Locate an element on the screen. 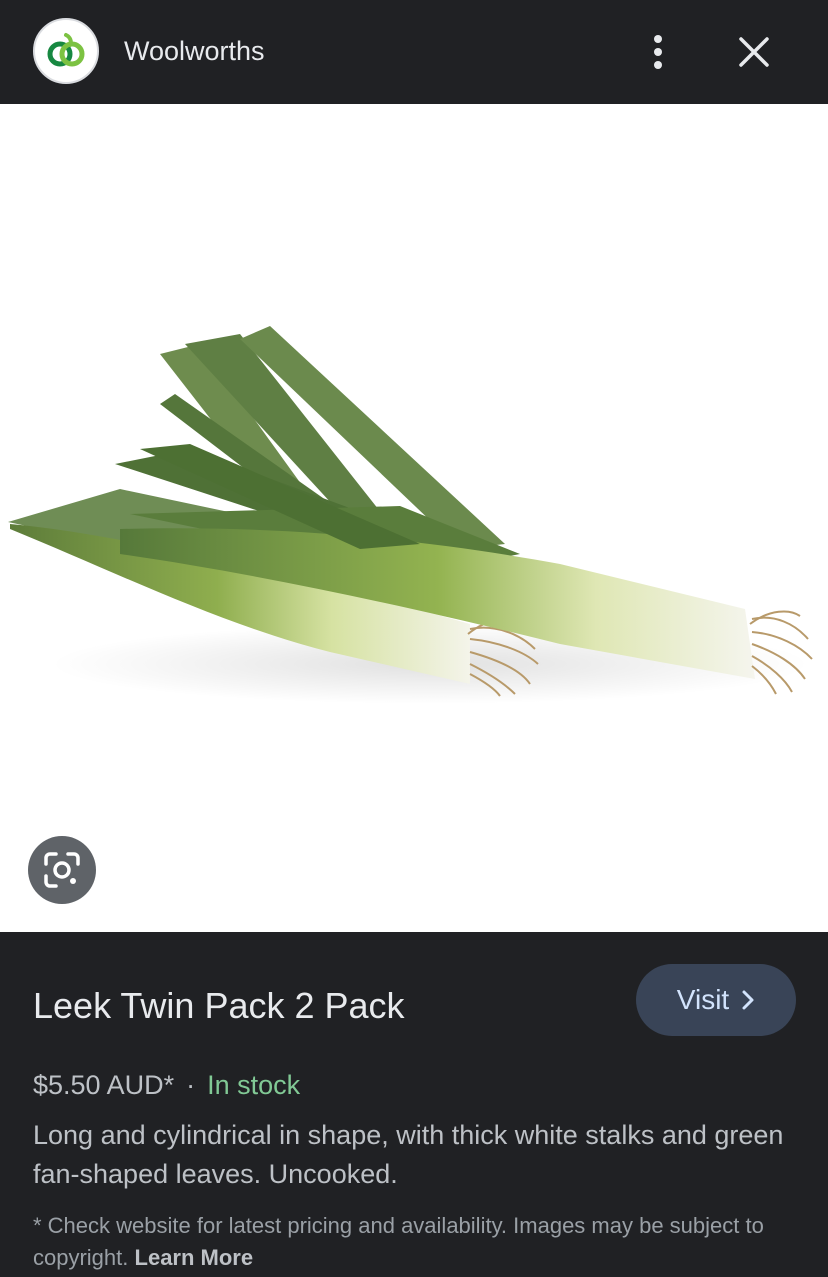 The height and width of the screenshot is (1277, 828). chevron-right-icon is located at coordinates (748, 1000).